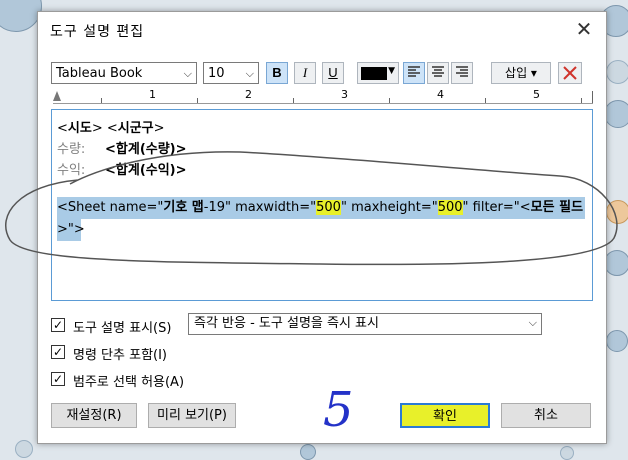 The image size is (628, 460). I want to click on handwritten-number: 5, so click(338, 410).